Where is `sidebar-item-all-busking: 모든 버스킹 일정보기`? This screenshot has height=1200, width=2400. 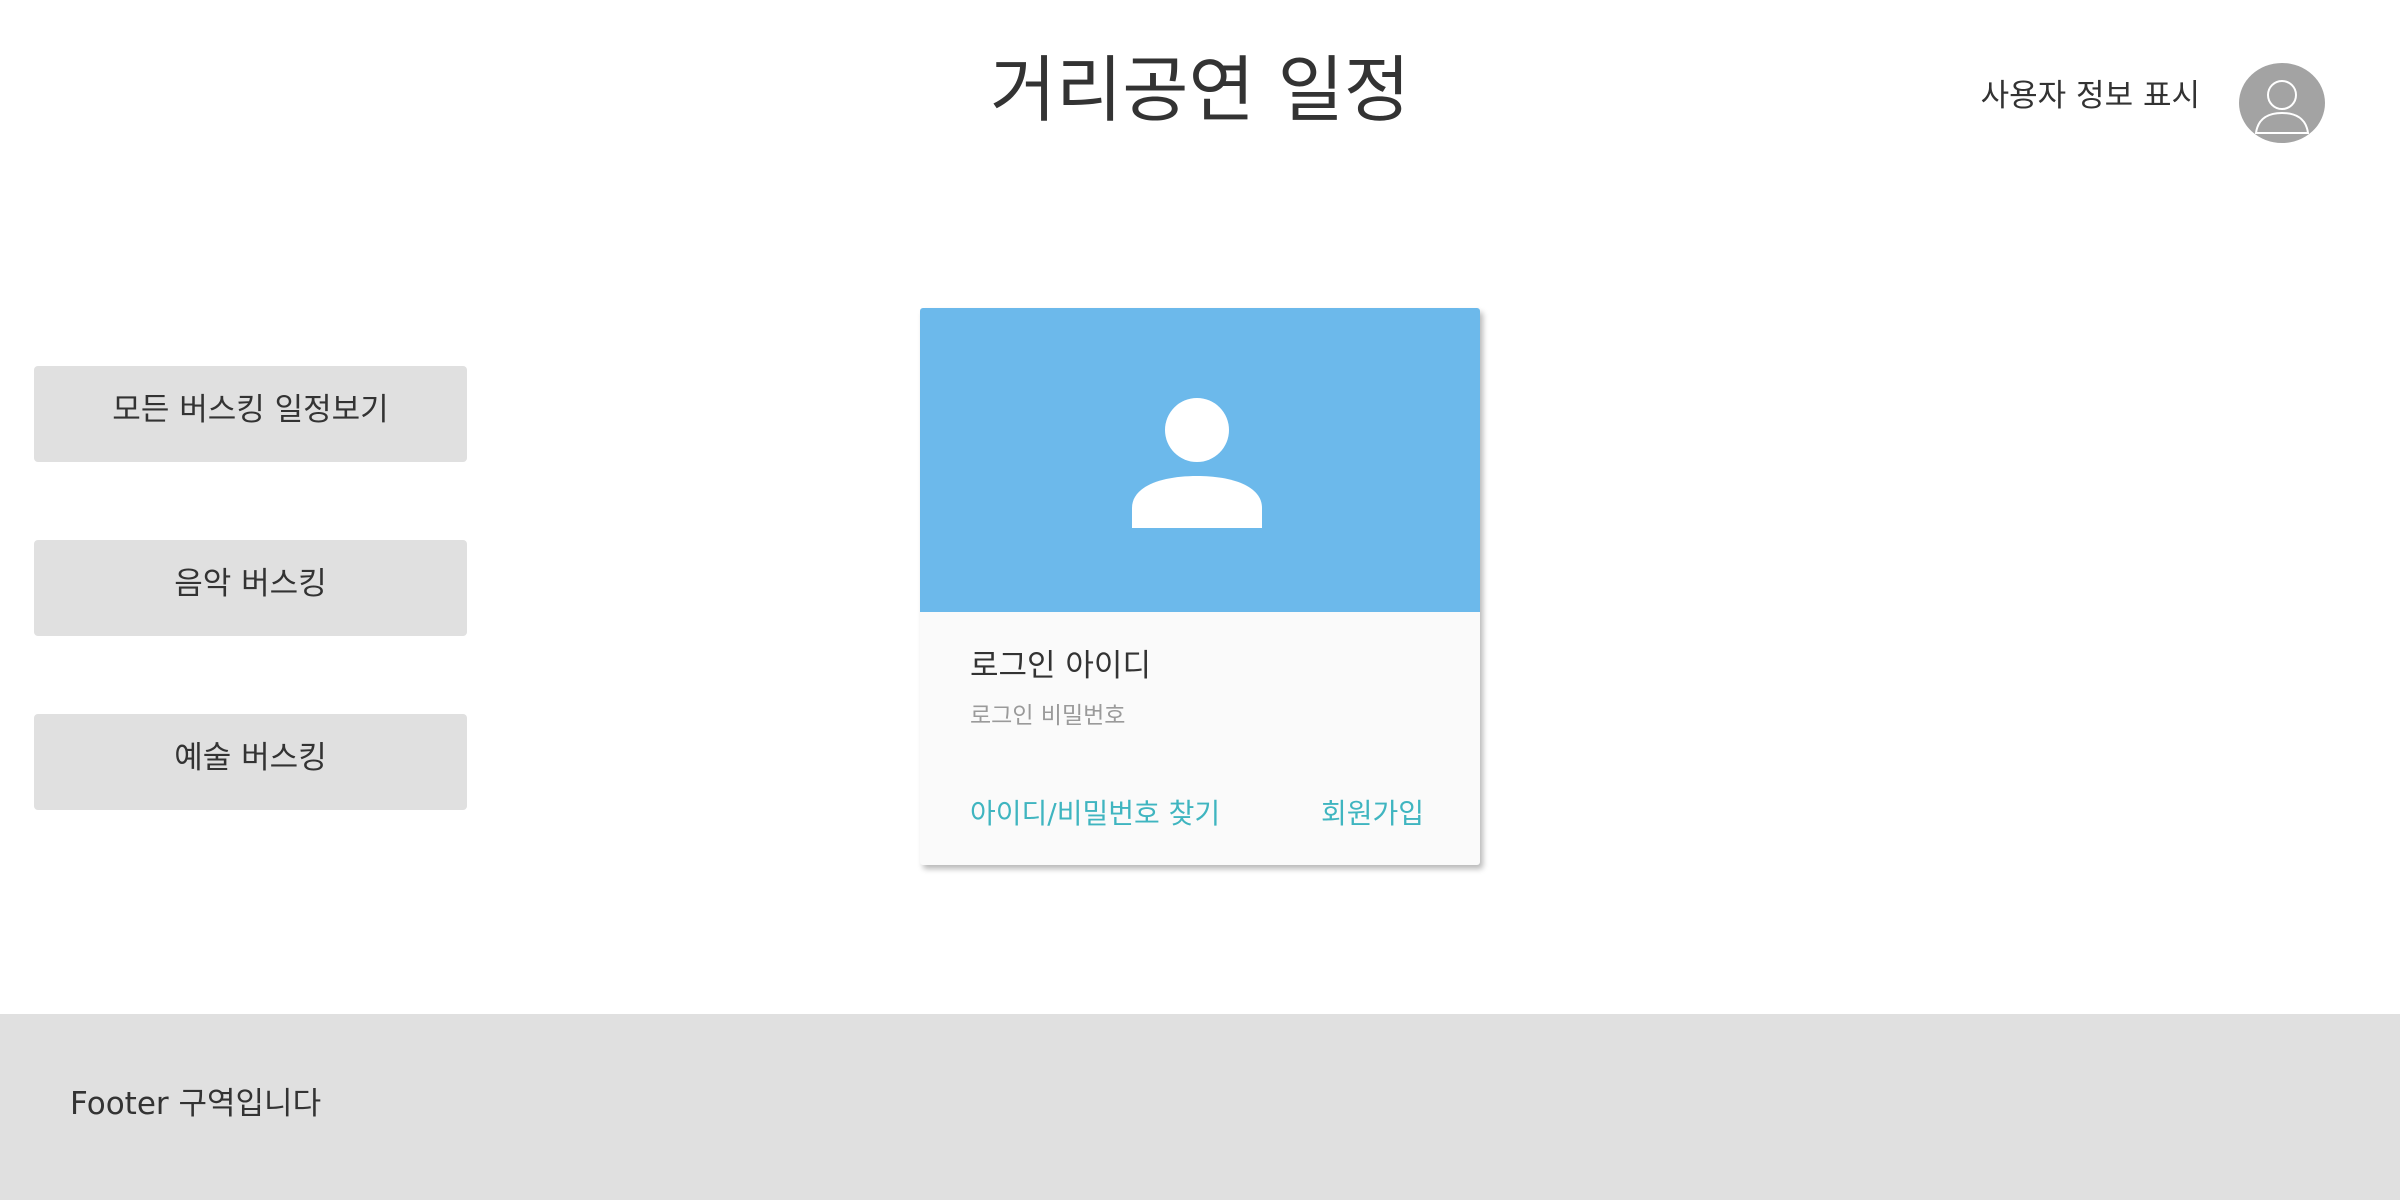 sidebar-item-all-busking: 모든 버스킹 일정보기 is located at coordinates (250, 414).